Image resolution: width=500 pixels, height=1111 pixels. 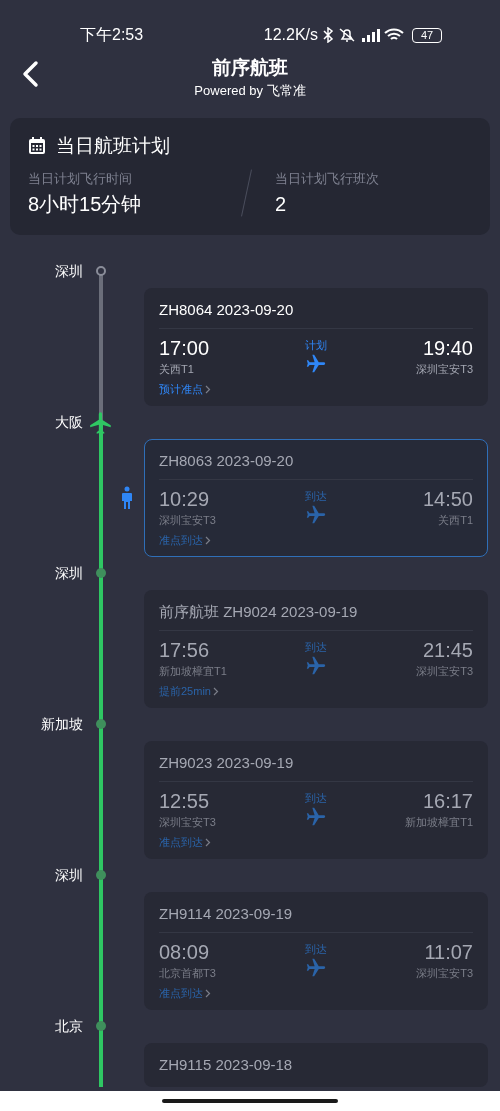 I want to click on arrival-time: 21:45, so click(x=447, y=650).